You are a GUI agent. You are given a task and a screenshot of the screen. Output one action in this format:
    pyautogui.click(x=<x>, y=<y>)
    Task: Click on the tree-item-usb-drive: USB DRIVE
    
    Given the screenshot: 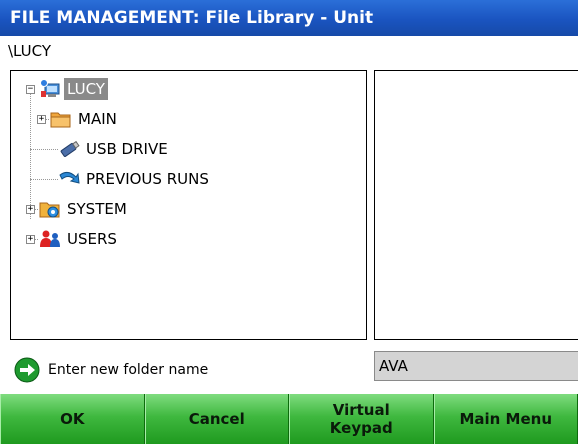 What is the action you would take?
    pyautogui.click(x=114, y=149)
    